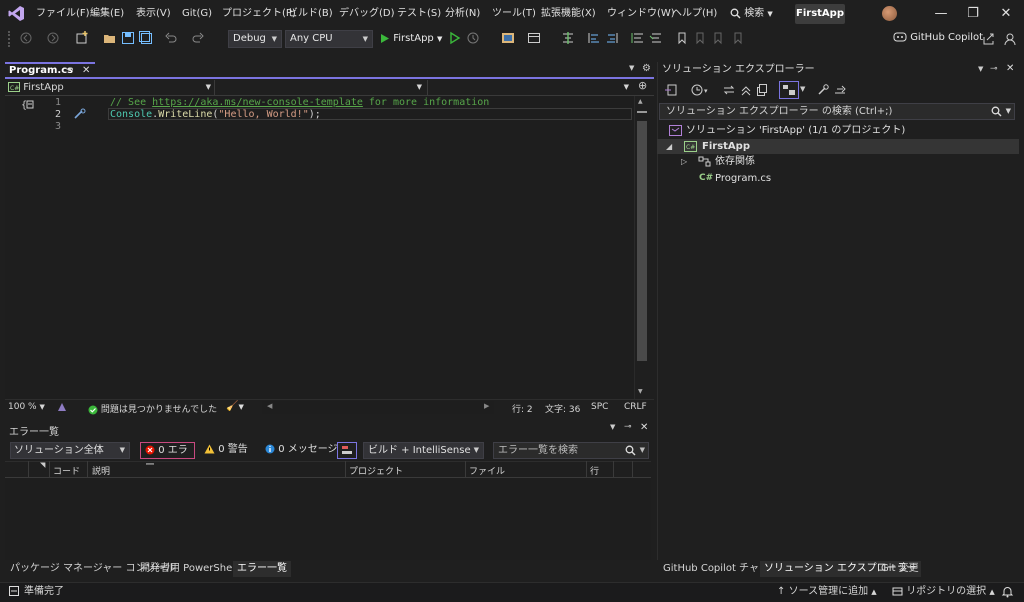  Describe the element at coordinates (746, 90) in the screenshot. I see `collapse-all-icon` at that location.